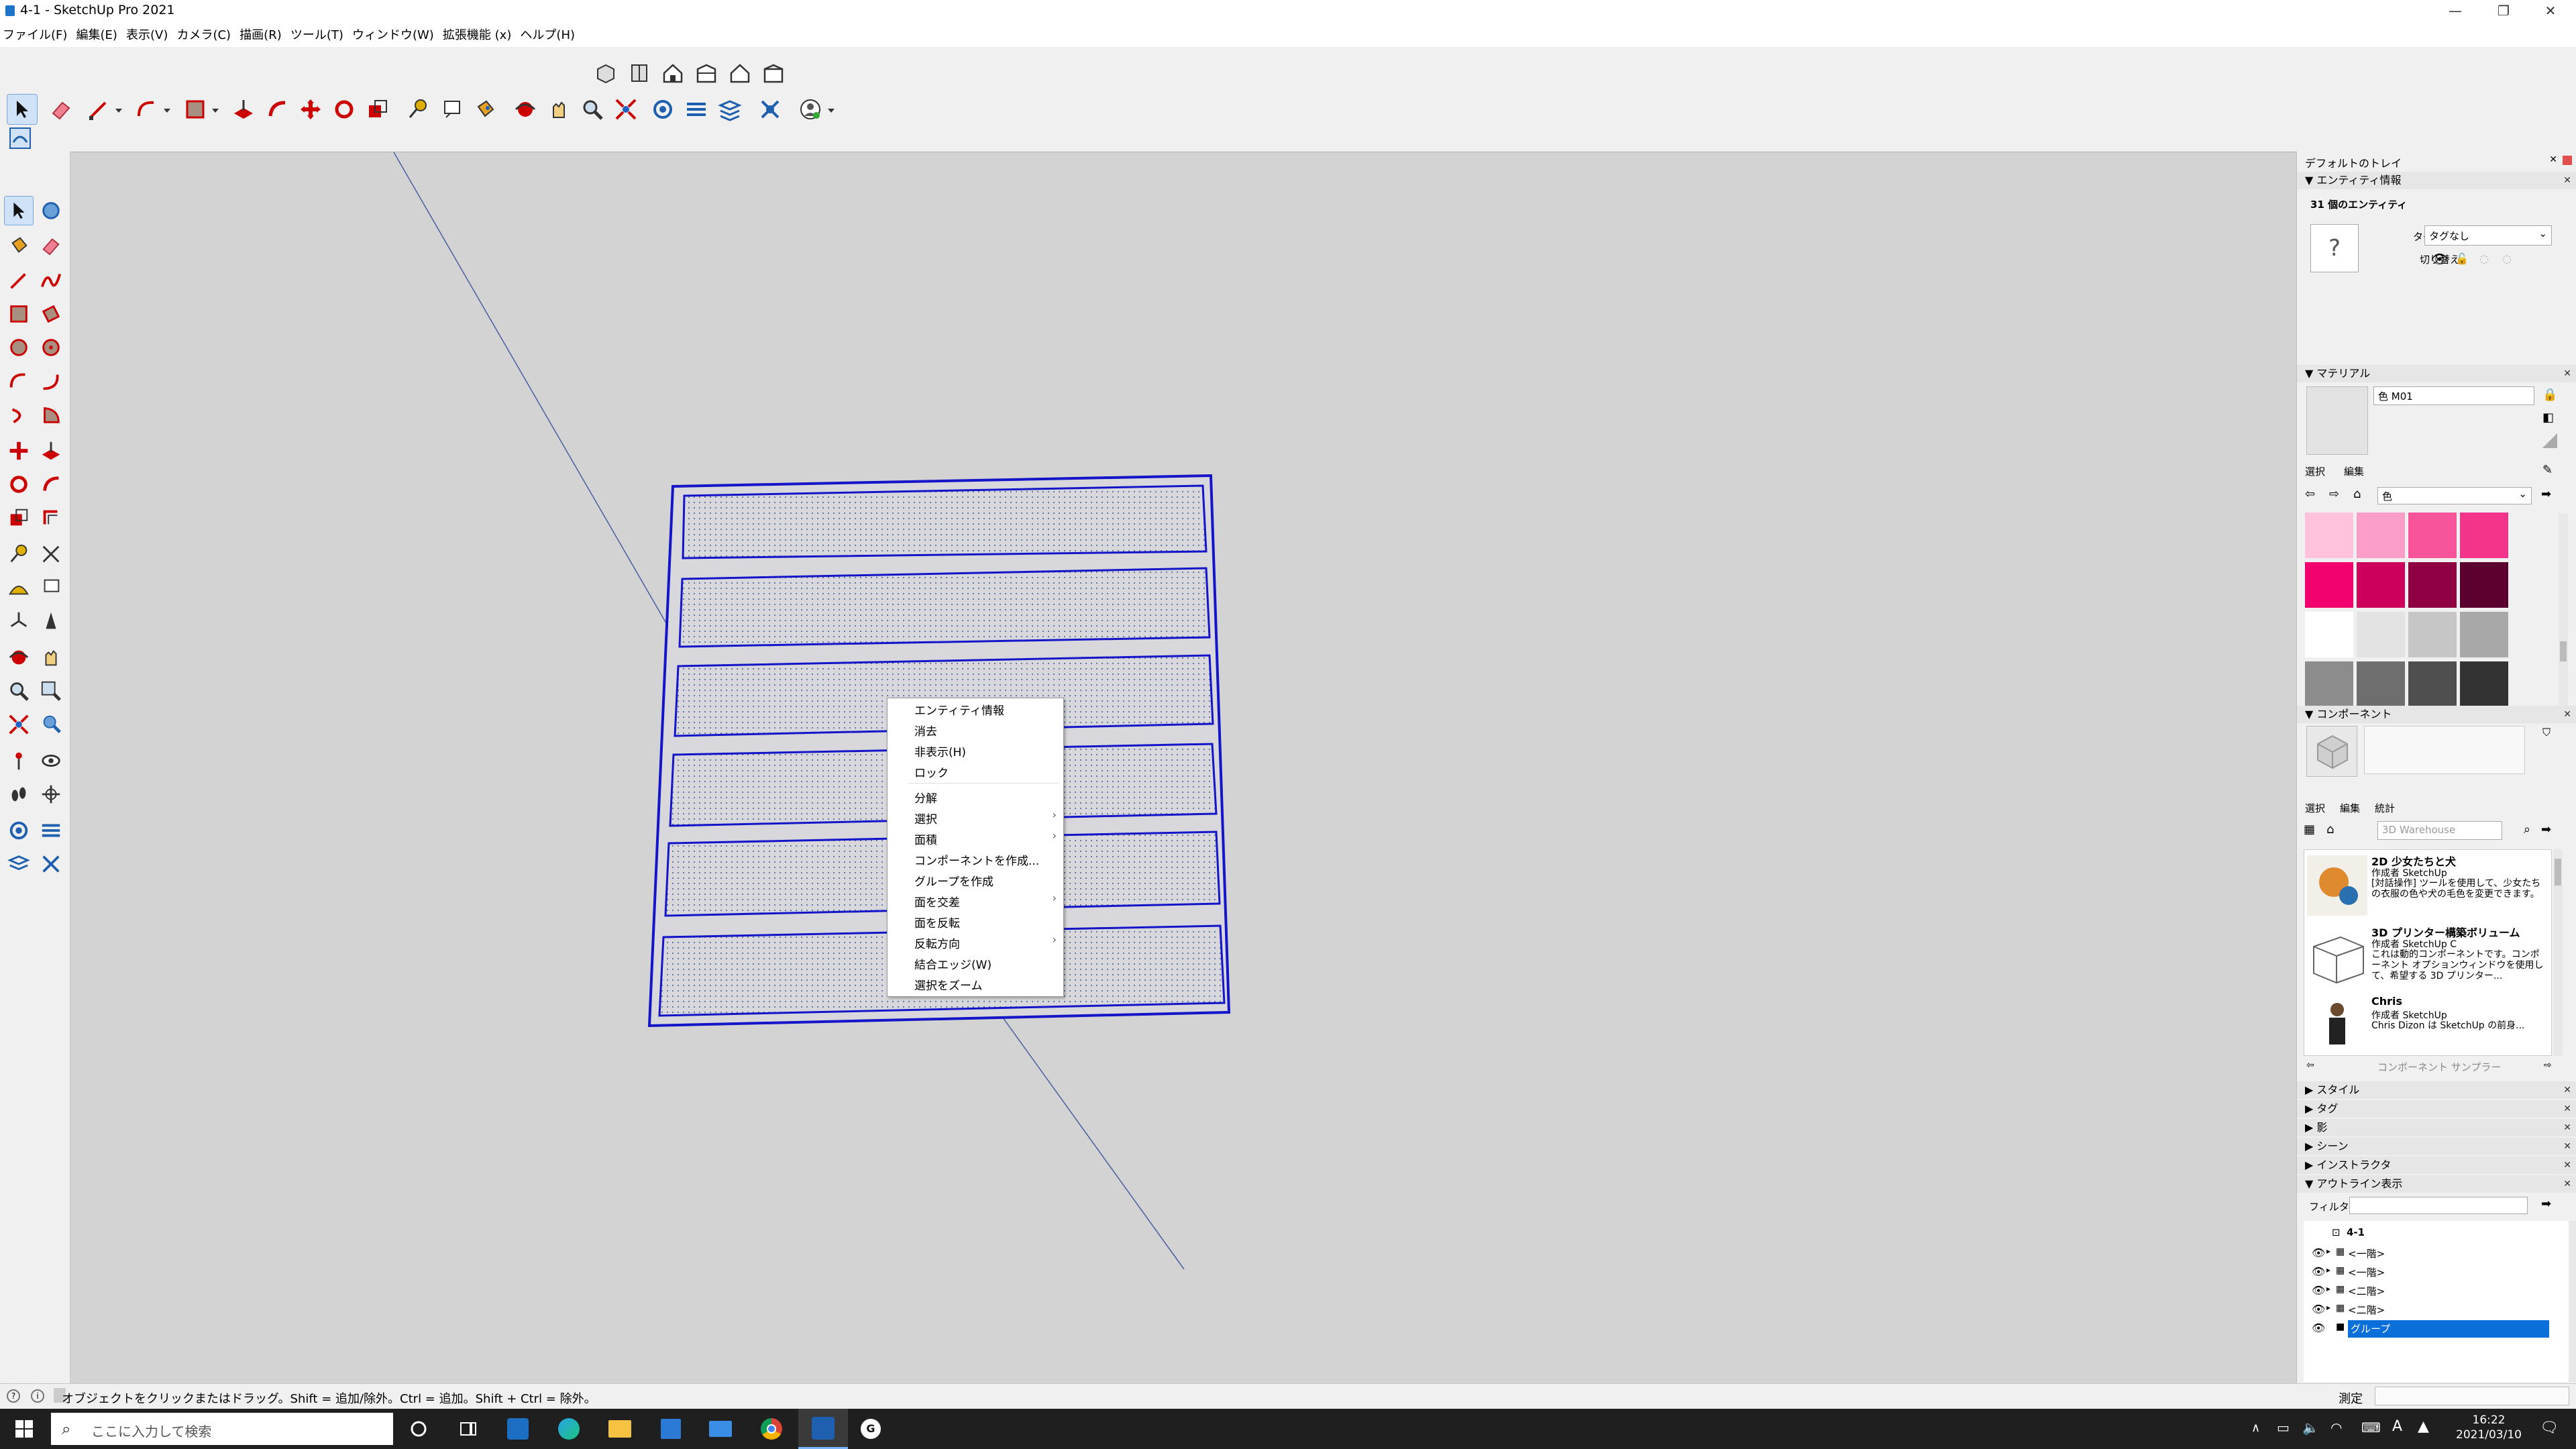 The image size is (2576, 1449). Describe the element at coordinates (517, 1428) in the screenshot. I see `outlook-icon` at that location.